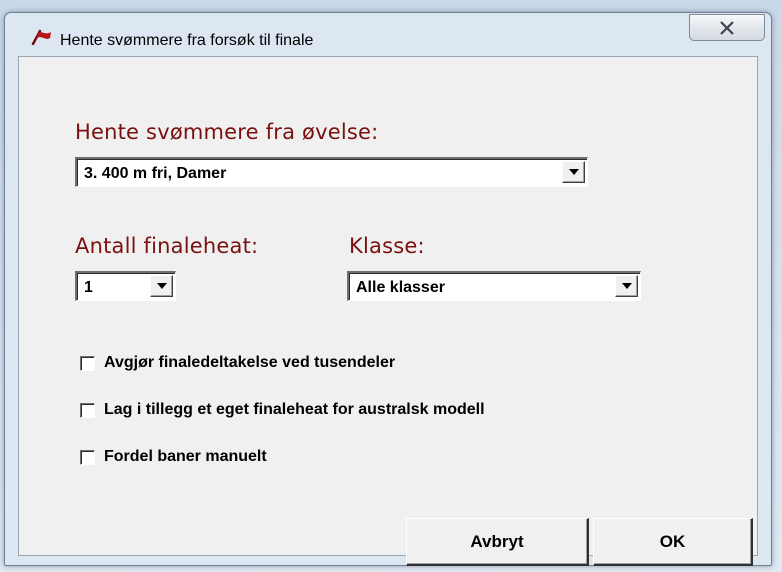 Image resolution: width=782 pixels, height=572 pixels. What do you see at coordinates (167, 246) in the screenshot?
I see `heat-count-label: Antall finaleheat:` at bounding box center [167, 246].